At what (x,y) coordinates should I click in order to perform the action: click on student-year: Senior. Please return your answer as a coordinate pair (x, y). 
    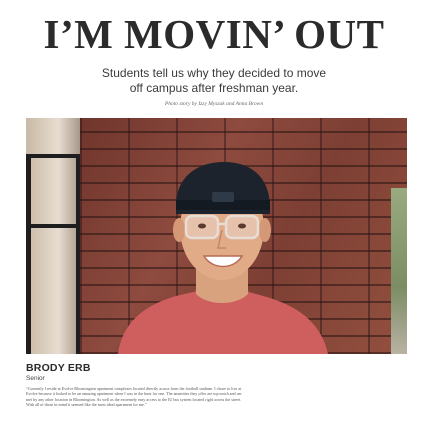
    Looking at the image, I should click on (35, 378).